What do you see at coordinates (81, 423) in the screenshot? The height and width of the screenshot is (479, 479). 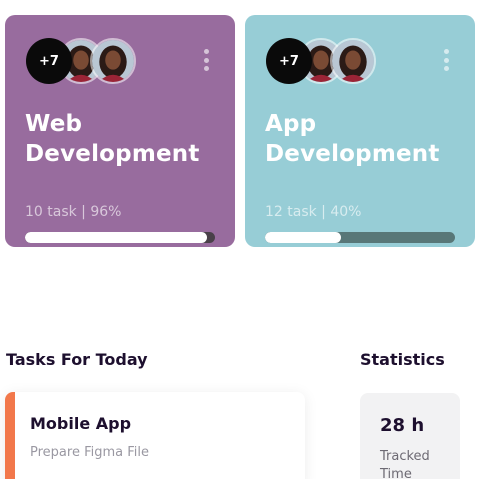 I see `task-title: Mobile App` at bounding box center [81, 423].